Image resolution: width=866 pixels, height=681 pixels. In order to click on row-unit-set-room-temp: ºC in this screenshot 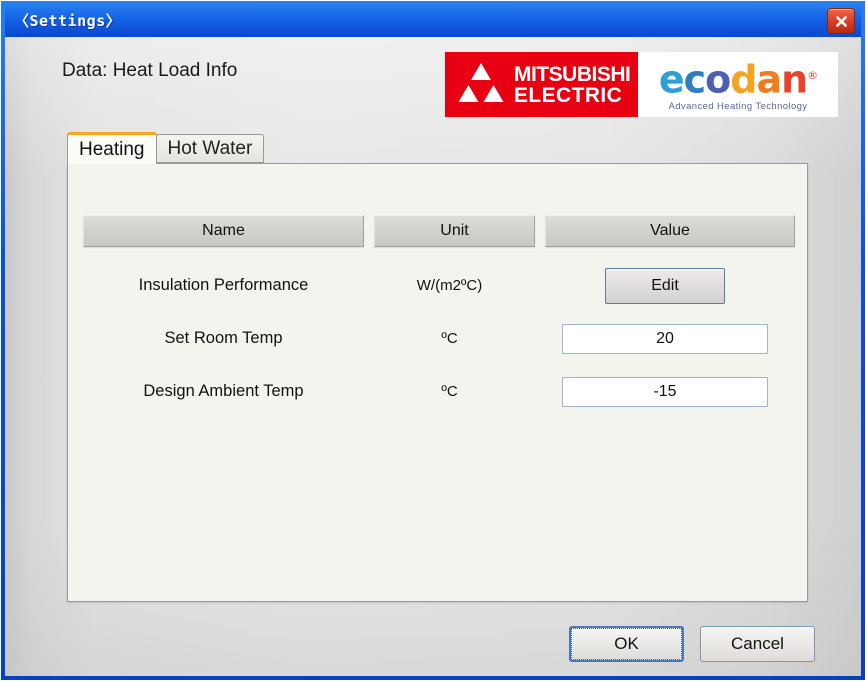, I will do `click(449, 338)`.